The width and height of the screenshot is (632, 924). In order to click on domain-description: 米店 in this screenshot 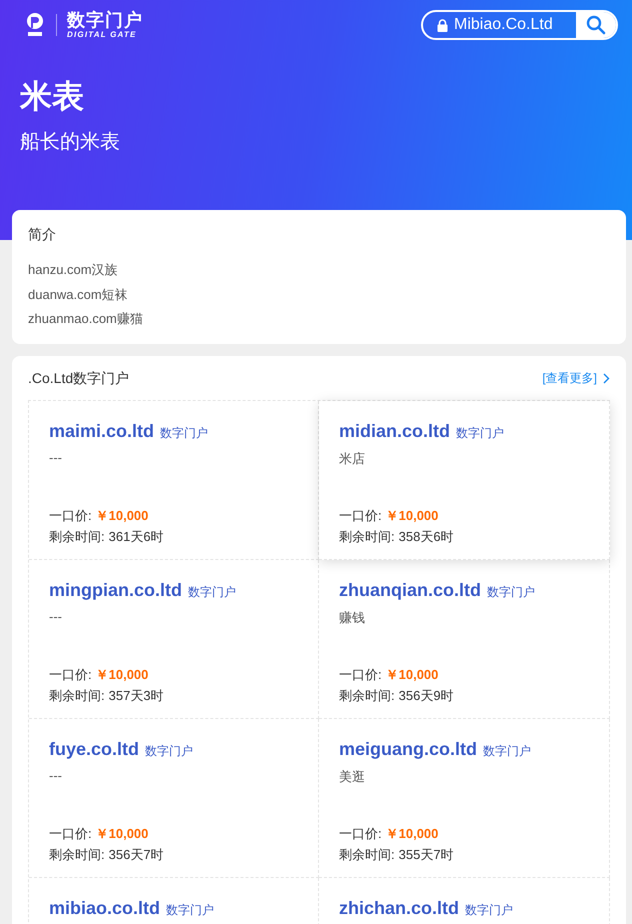, I will do `click(352, 459)`.